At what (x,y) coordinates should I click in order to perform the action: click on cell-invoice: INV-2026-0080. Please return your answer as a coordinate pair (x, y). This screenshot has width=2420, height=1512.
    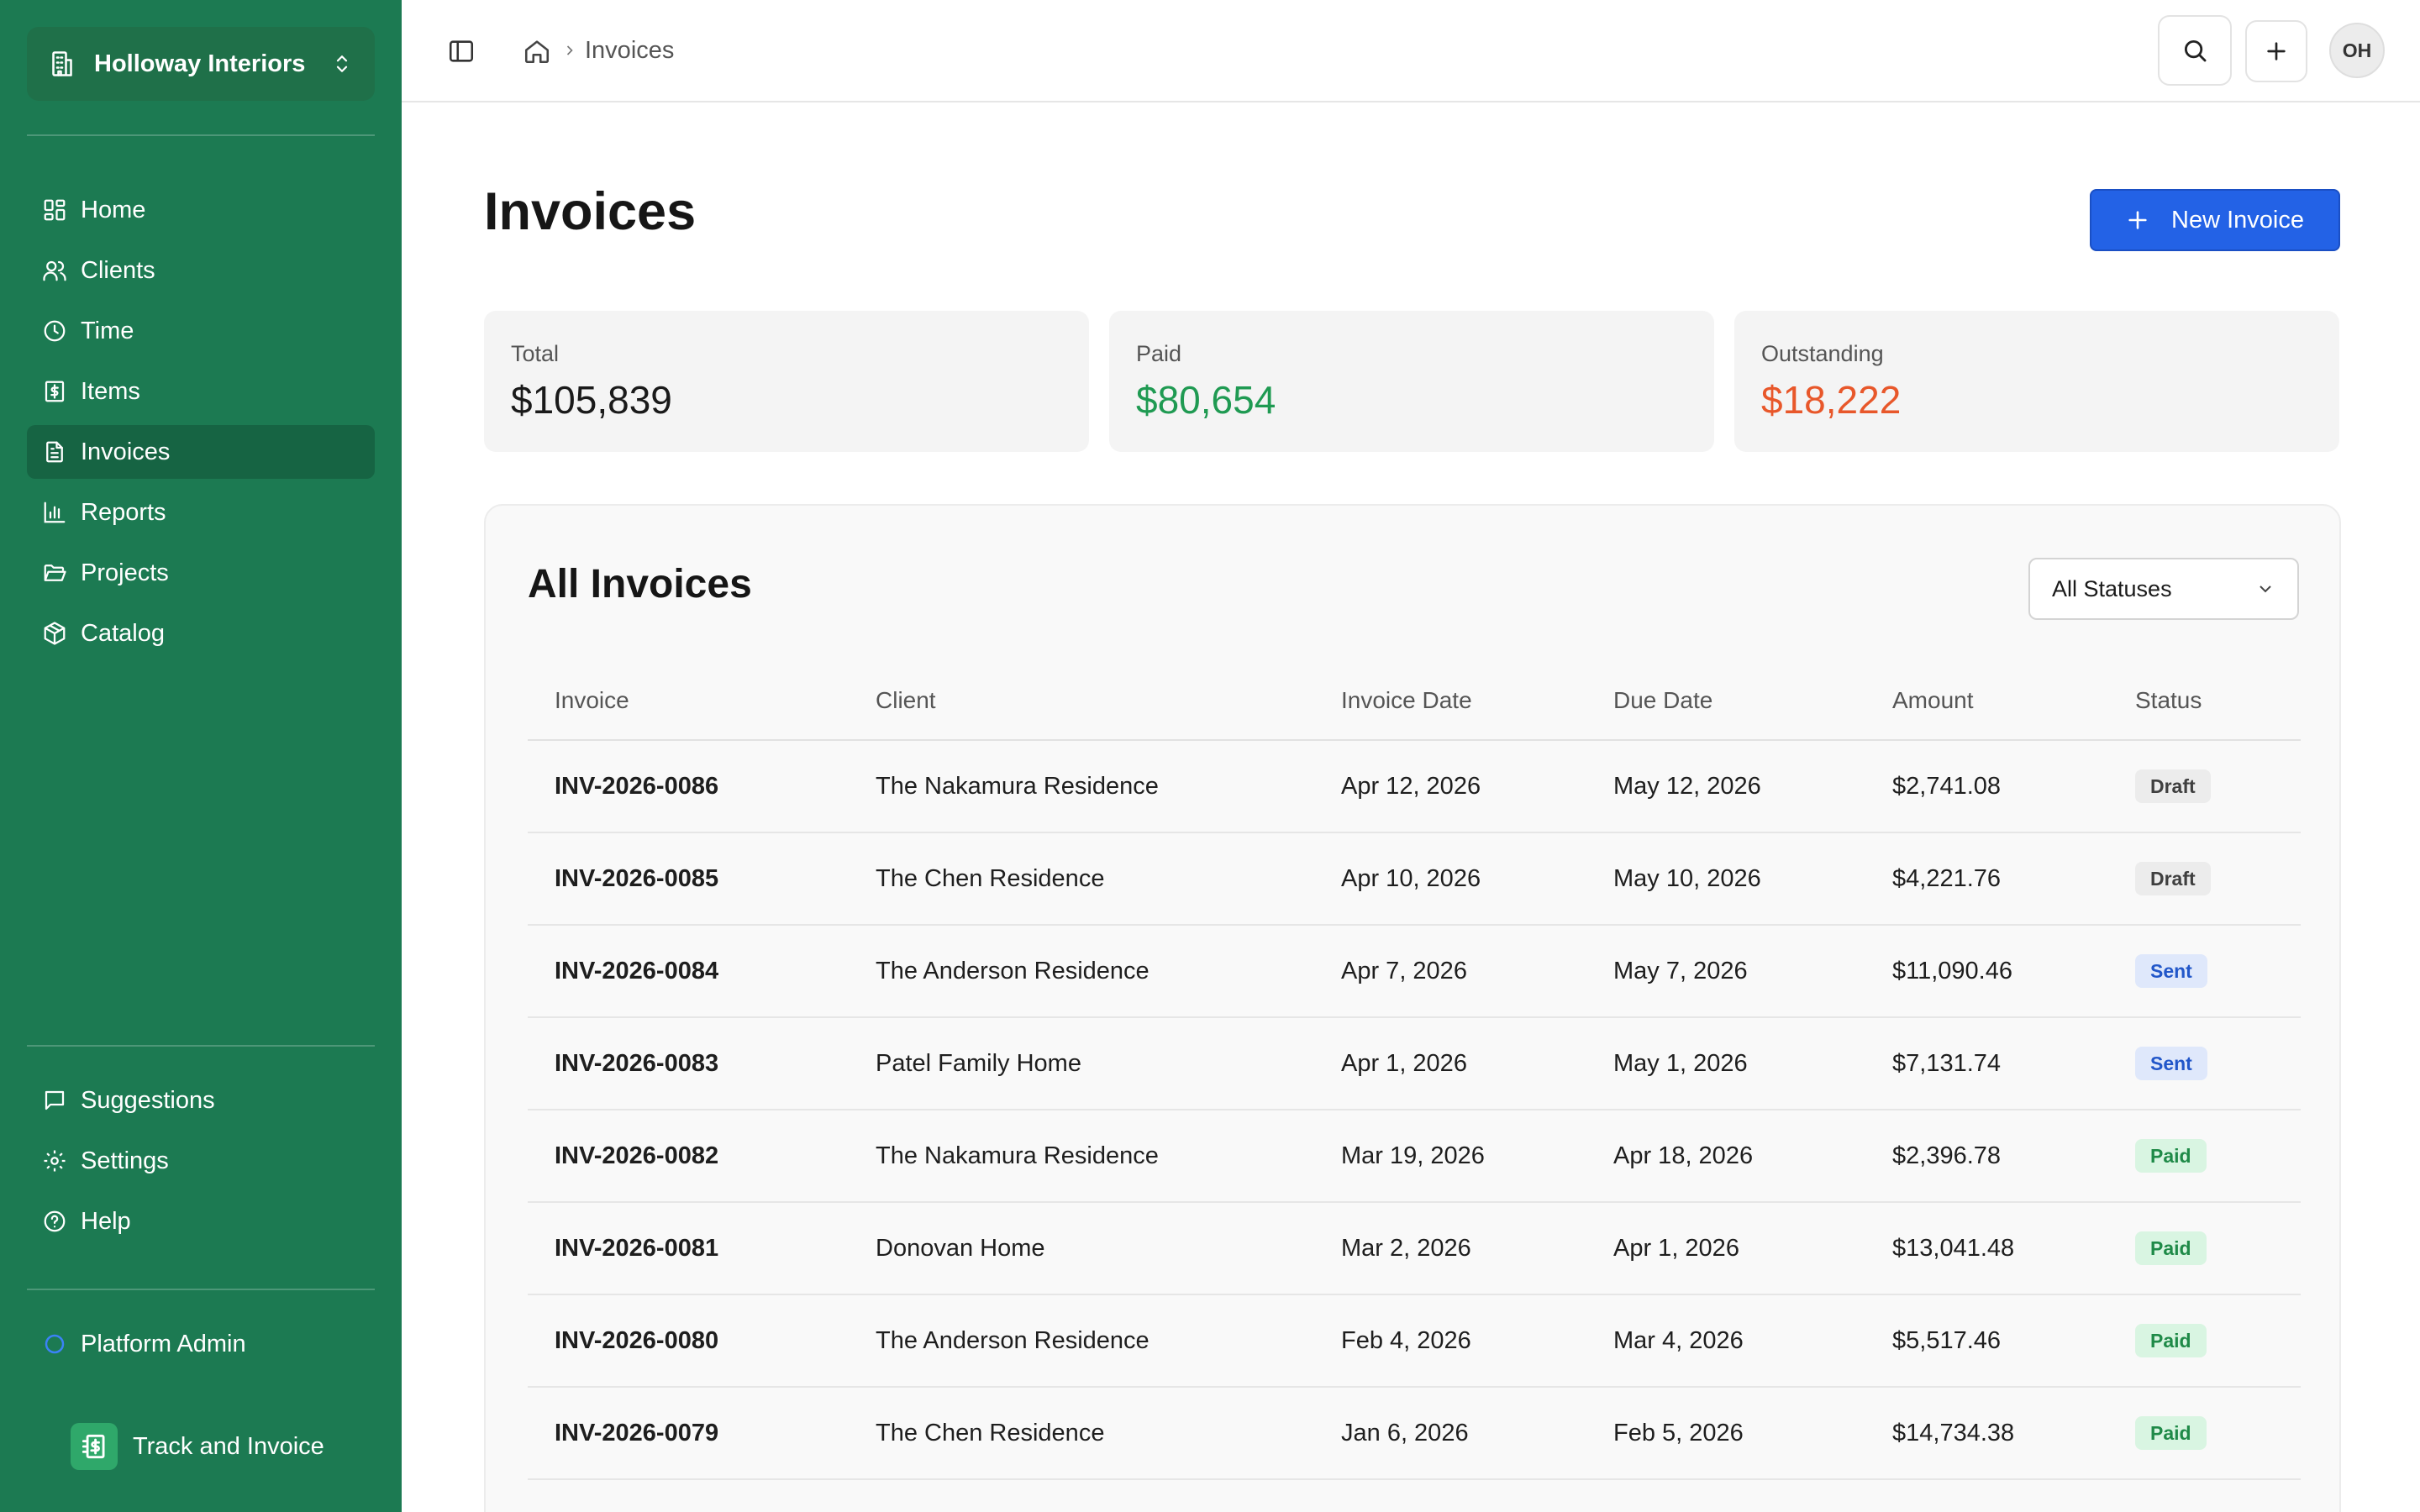
    Looking at the image, I should click on (636, 1341).